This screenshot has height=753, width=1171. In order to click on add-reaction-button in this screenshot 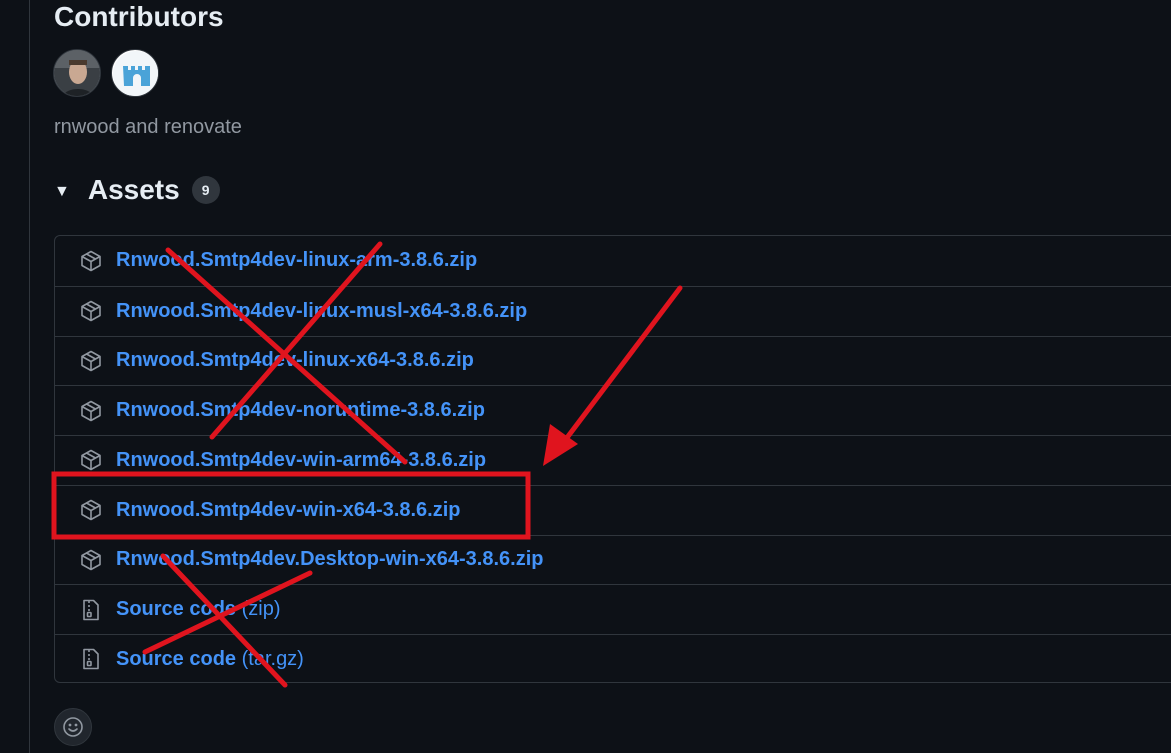, I will do `click(73, 727)`.